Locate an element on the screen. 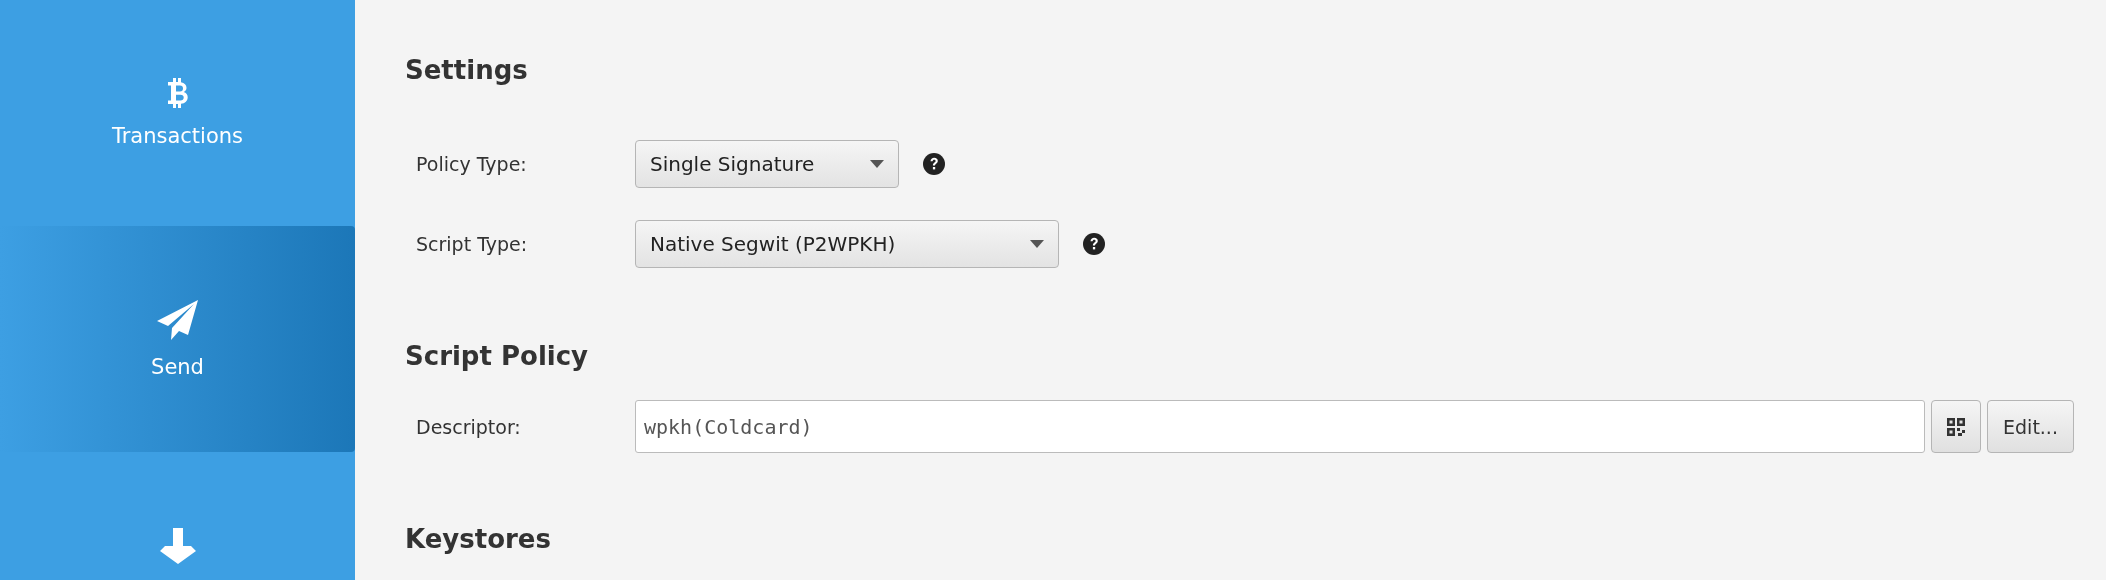 The image size is (2106, 580). field-label: Descriptor: is located at coordinates (468, 426).